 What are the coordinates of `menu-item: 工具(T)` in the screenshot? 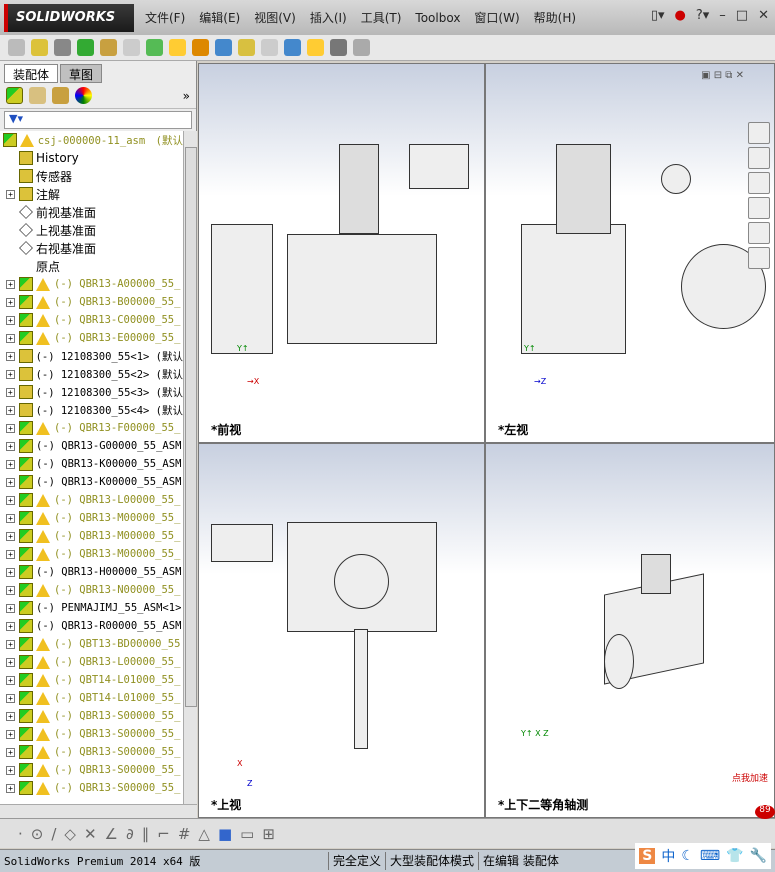 It's located at (381, 17).